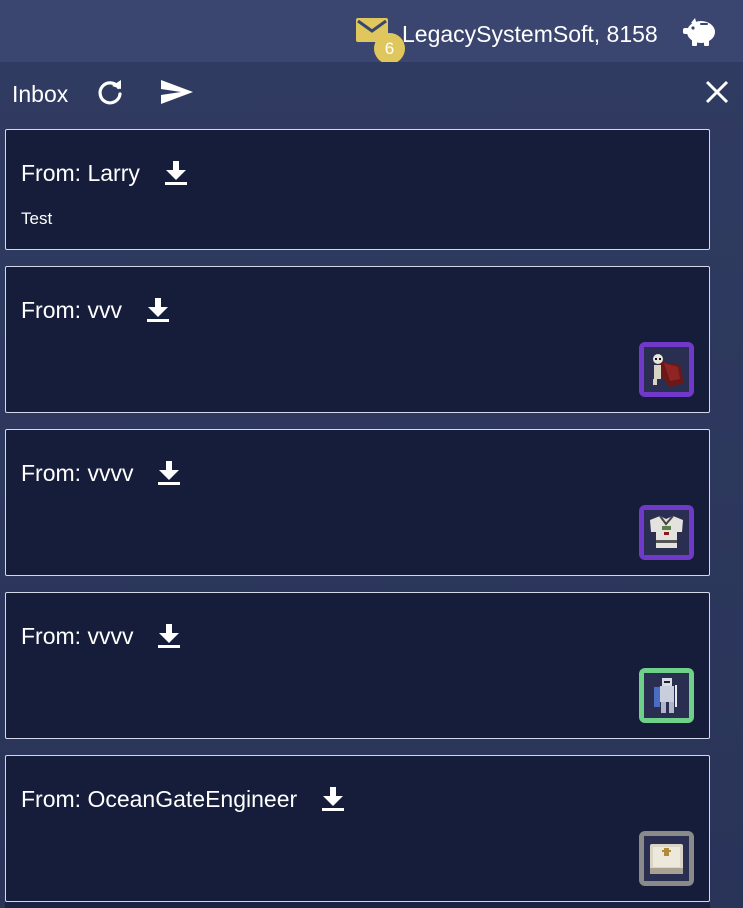  I want to click on refresh-icon, so click(110, 92).